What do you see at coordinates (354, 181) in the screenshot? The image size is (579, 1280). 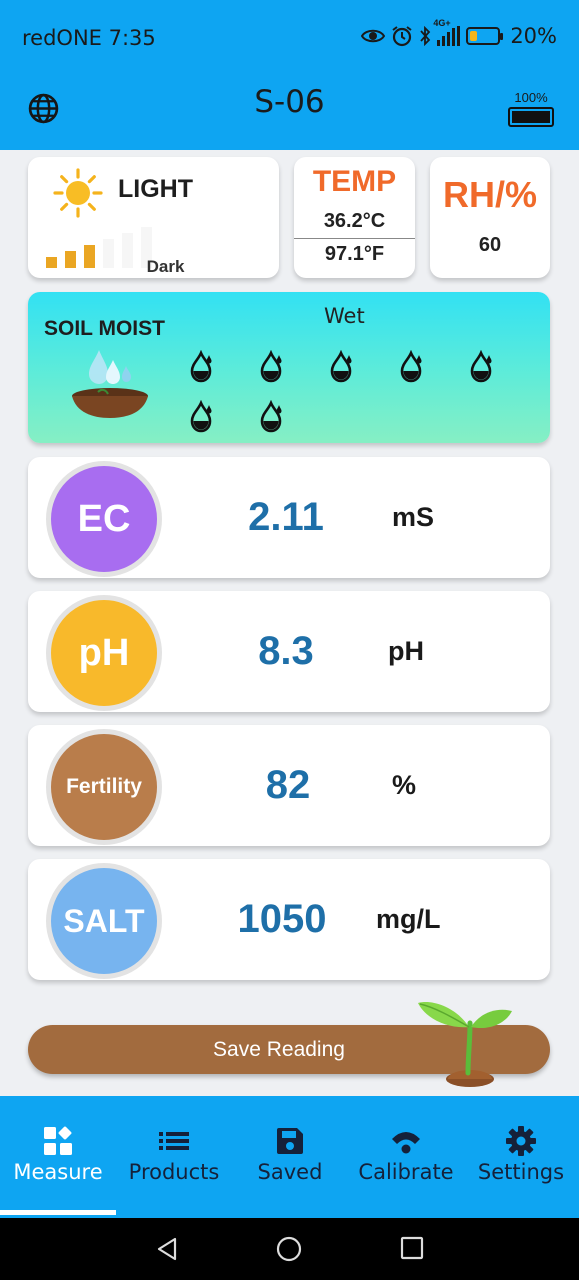 I see `temp-title: TEMP` at bounding box center [354, 181].